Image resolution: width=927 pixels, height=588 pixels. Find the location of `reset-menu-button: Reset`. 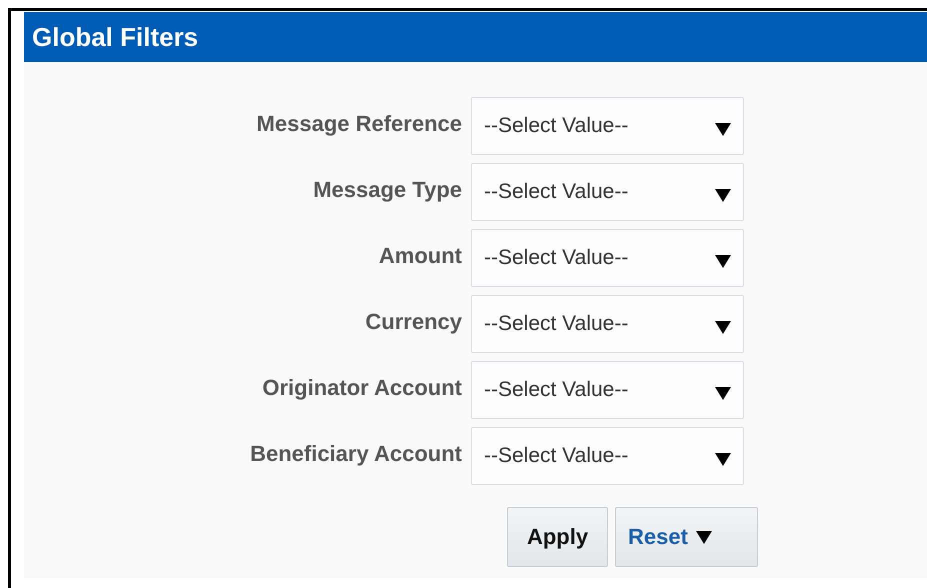

reset-menu-button: Reset is located at coordinates (686, 537).